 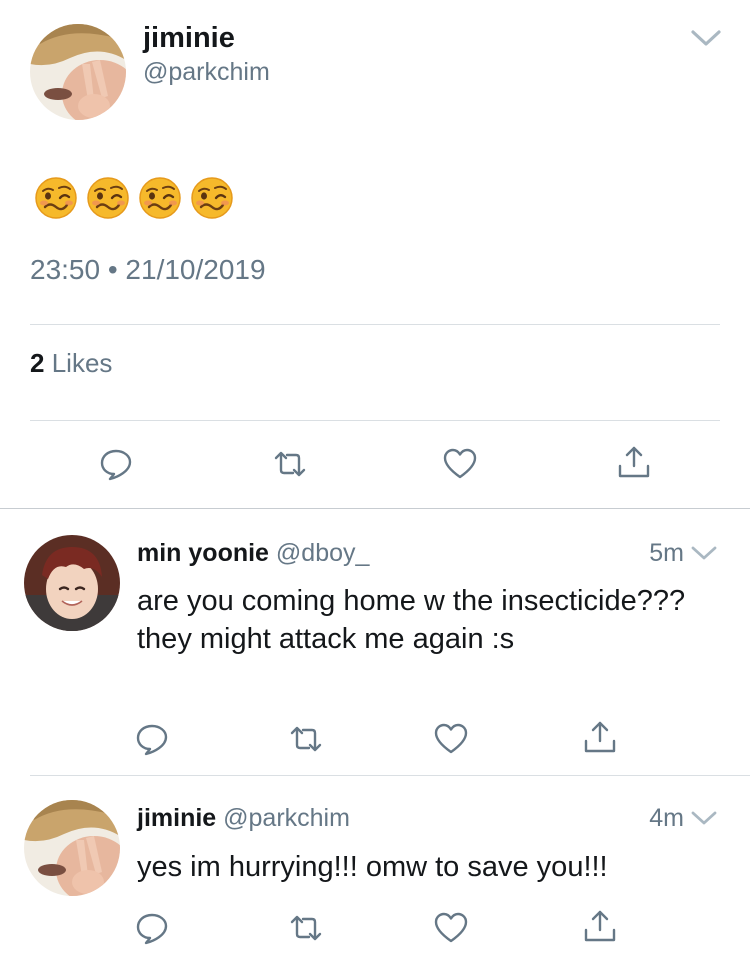 I want to click on reply-header: jiminie @parkchim, so click(x=243, y=818).